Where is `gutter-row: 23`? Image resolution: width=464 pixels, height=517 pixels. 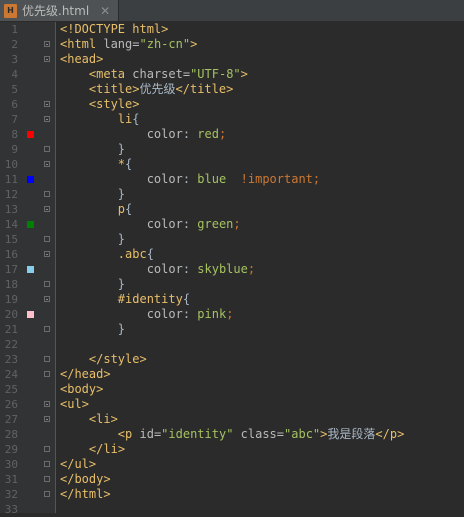
gutter-row: 23 is located at coordinates (27, 359).